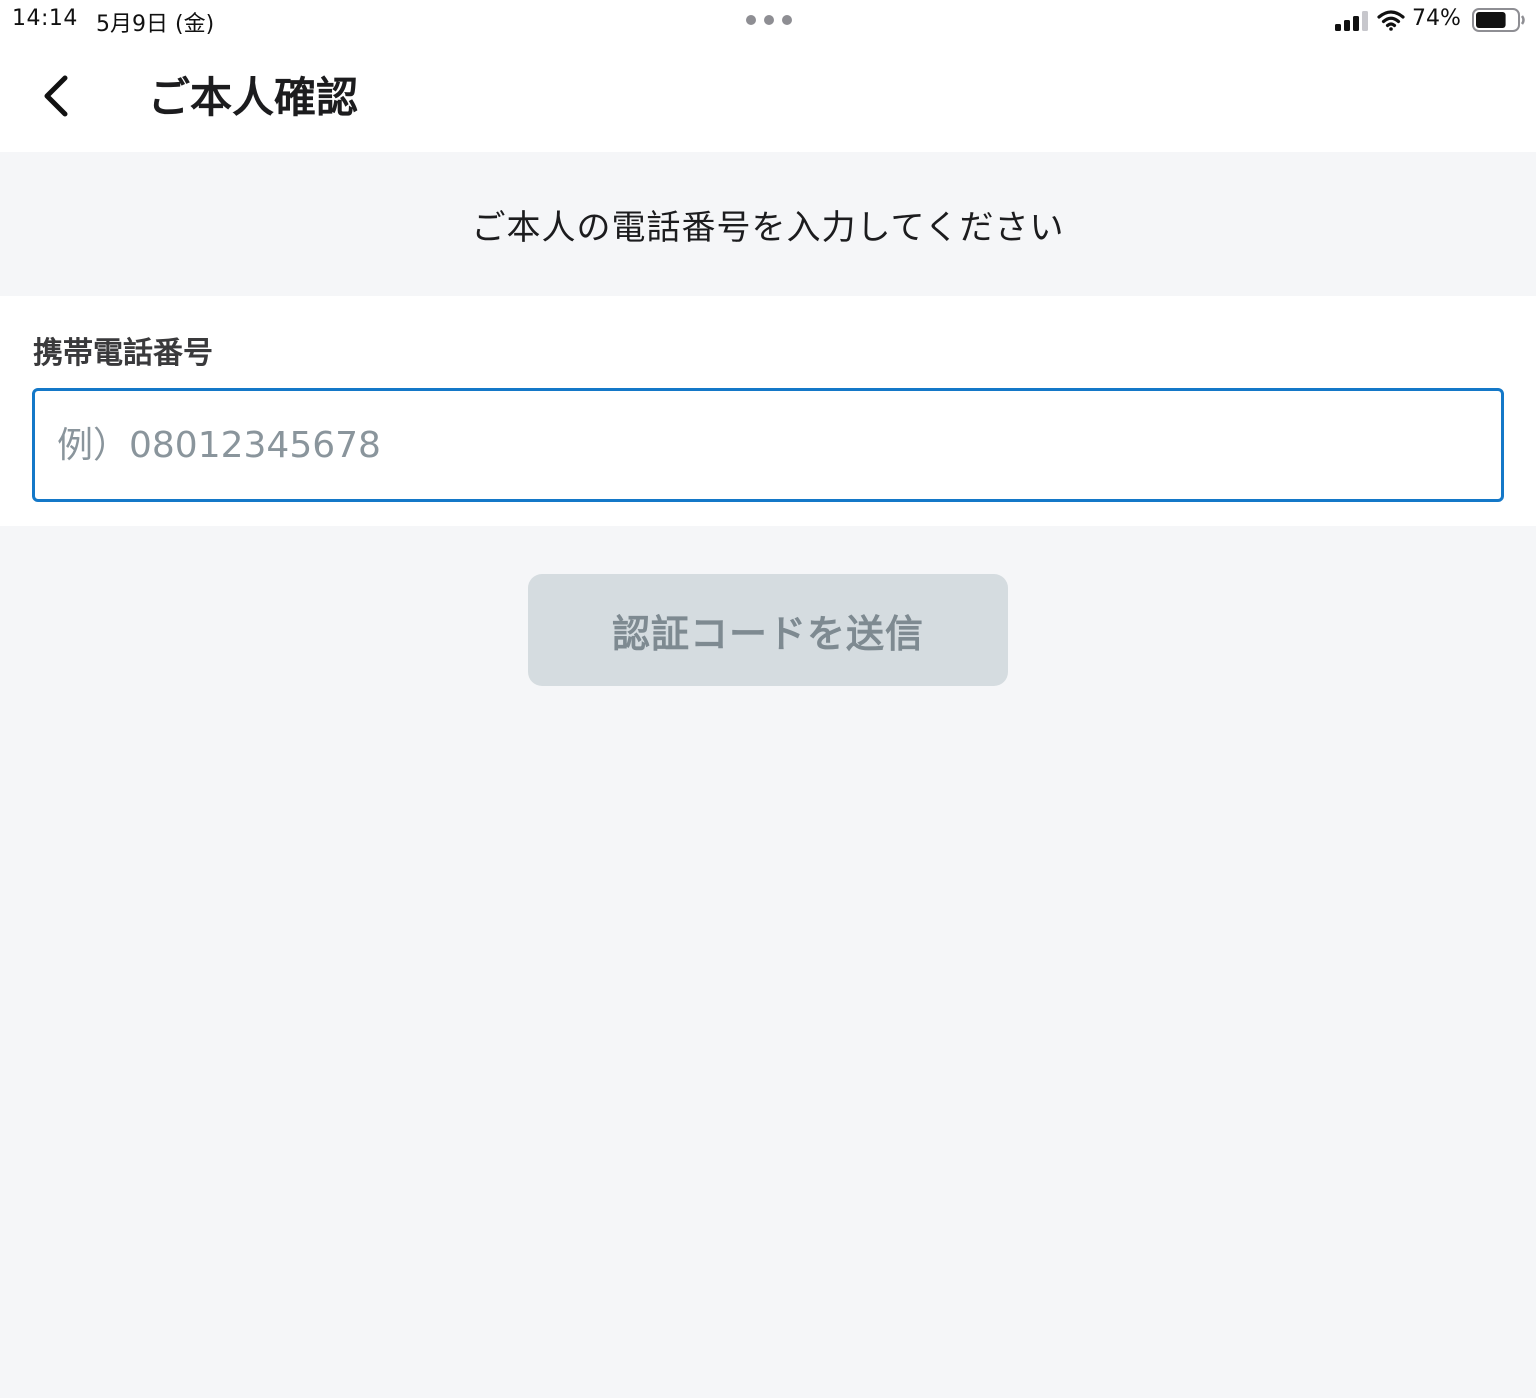 This screenshot has width=1536, height=1398. Describe the element at coordinates (155, 24) in the screenshot. I see `status-date: 5月9日 (金)` at that location.